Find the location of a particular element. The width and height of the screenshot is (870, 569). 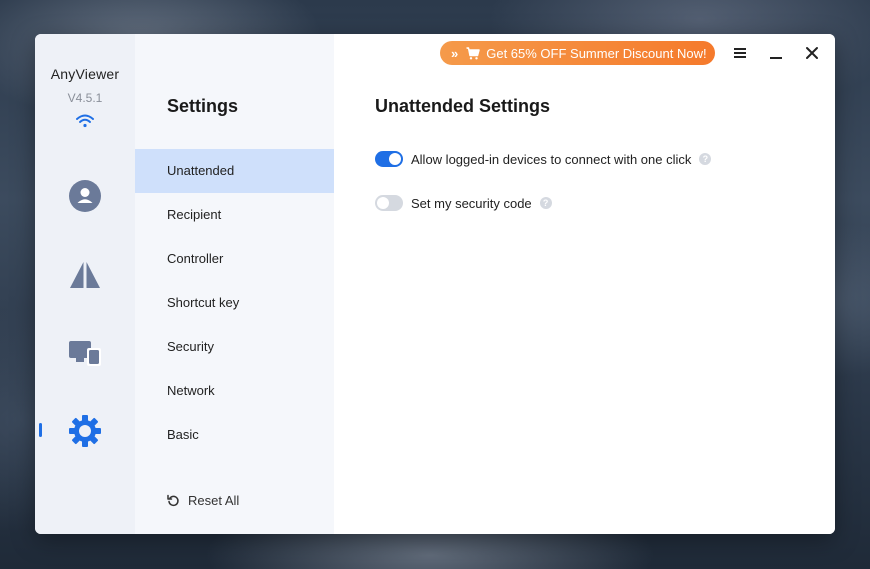

rail-settings-button is located at coordinates (85, 431).